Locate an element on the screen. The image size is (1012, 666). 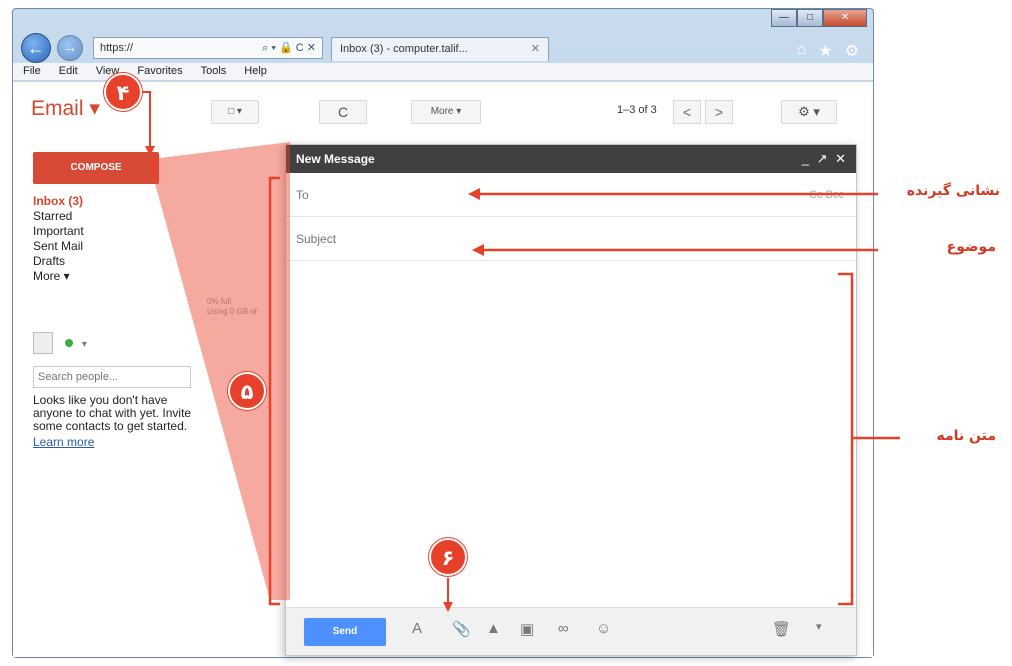
emoji-icon: ☺ is located at coordinates (603, 628).